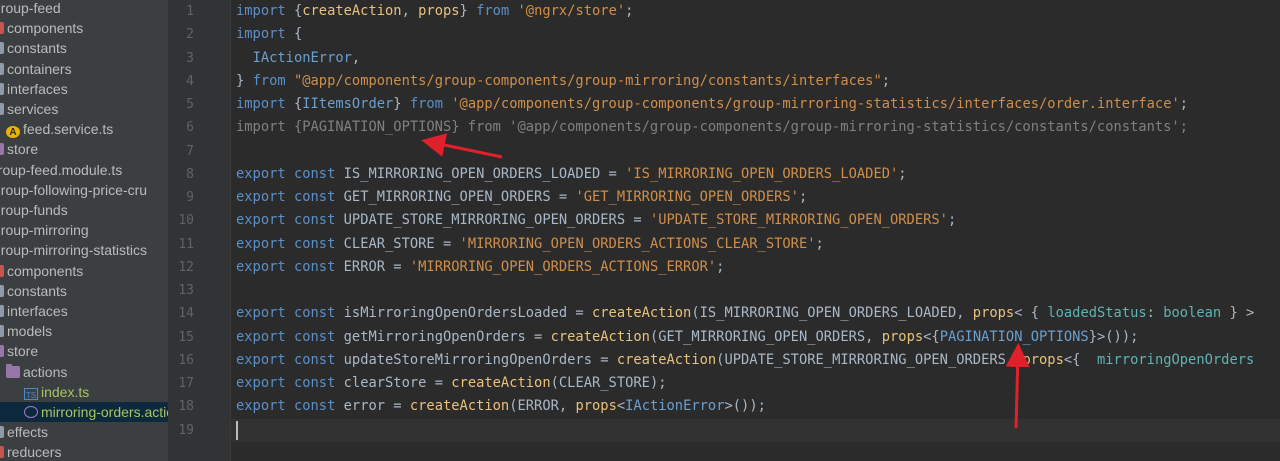  What do you see at coordinates (186, 407) in the screenshot?
I see `line-number: 18` at bounding box center [186, 407].